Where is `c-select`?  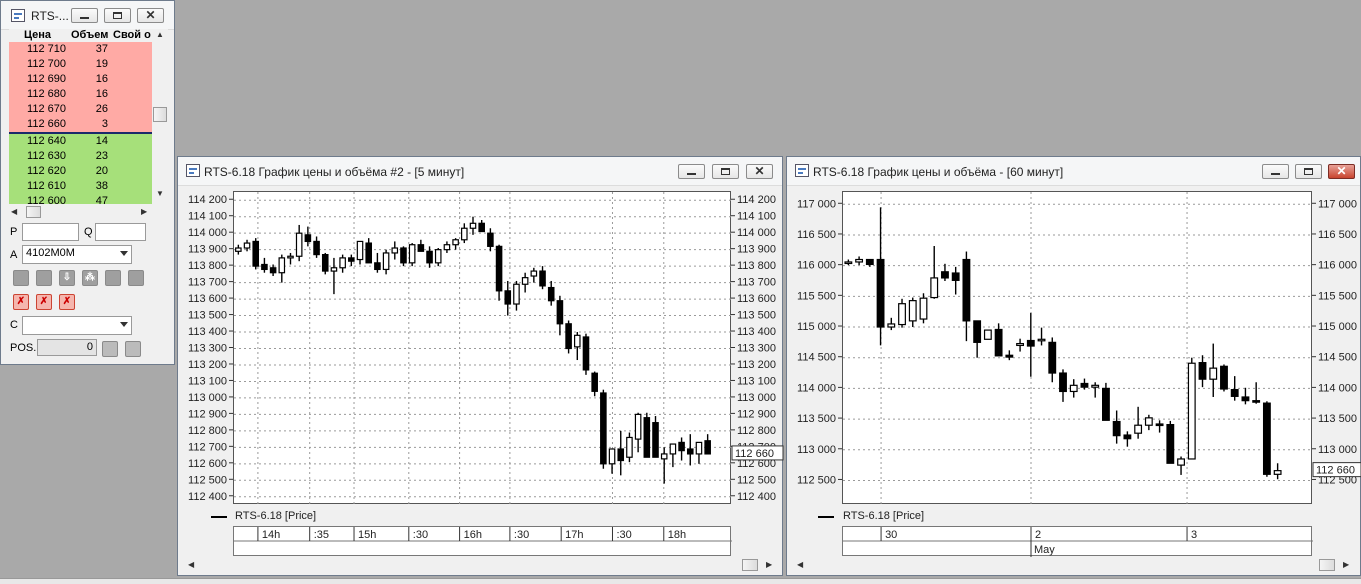 c-select is located at coordinates (77, 325).